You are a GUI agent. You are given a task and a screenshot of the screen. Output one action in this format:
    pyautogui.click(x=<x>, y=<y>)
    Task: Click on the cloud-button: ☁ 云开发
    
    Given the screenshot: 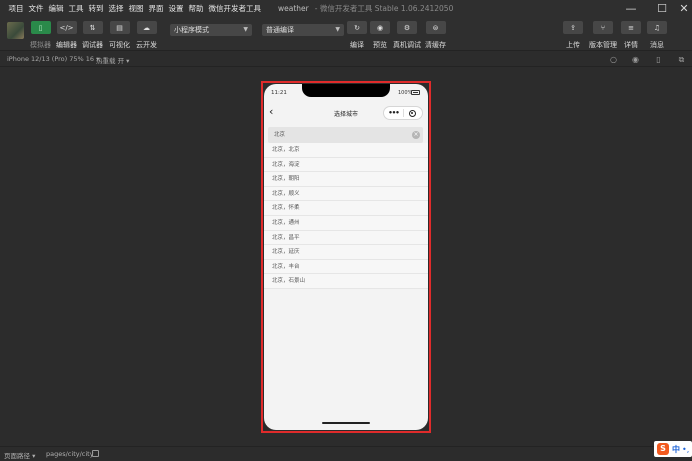 What is the action you would take?
    pyautogui.click(x=146, y=35)
    